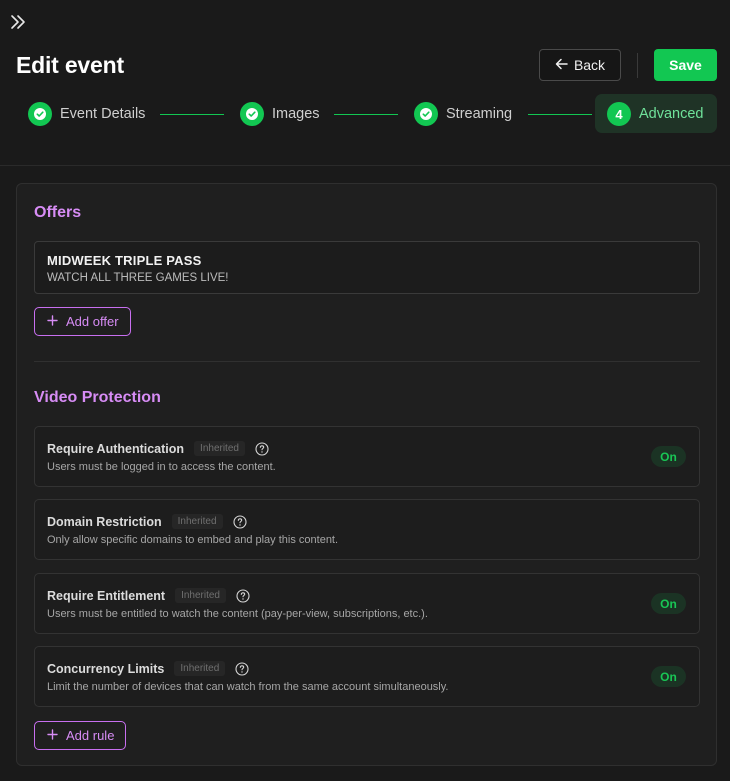  Describe the element at coordinates (589, 65) in the screenshot. I see `back-button-label: Back` at that location.